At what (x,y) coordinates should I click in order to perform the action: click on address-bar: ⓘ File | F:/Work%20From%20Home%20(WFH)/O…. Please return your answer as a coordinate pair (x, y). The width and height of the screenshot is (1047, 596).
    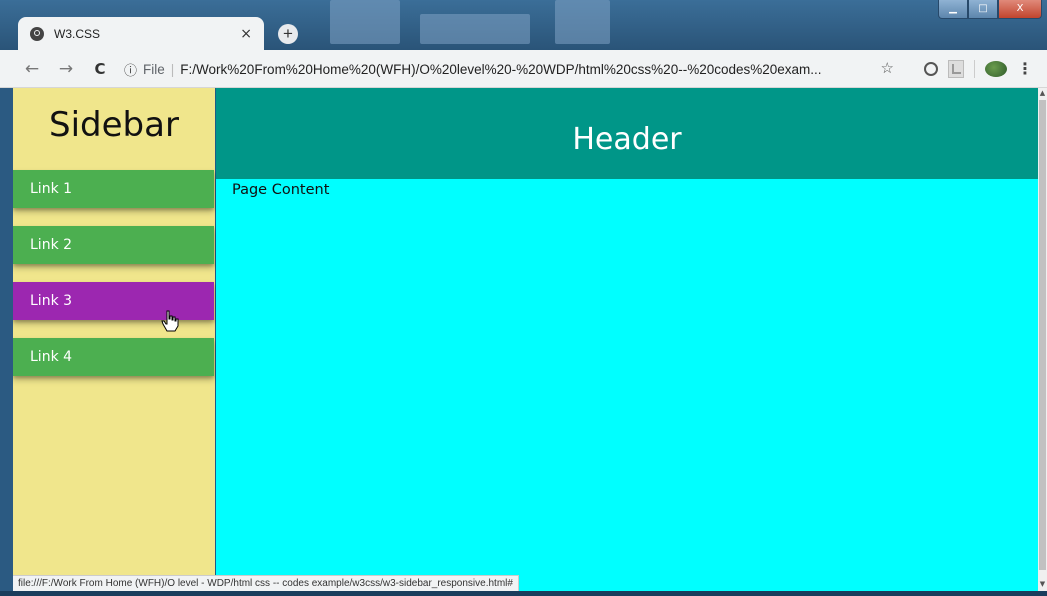
    Looking at the image, I should click on (509, 69).